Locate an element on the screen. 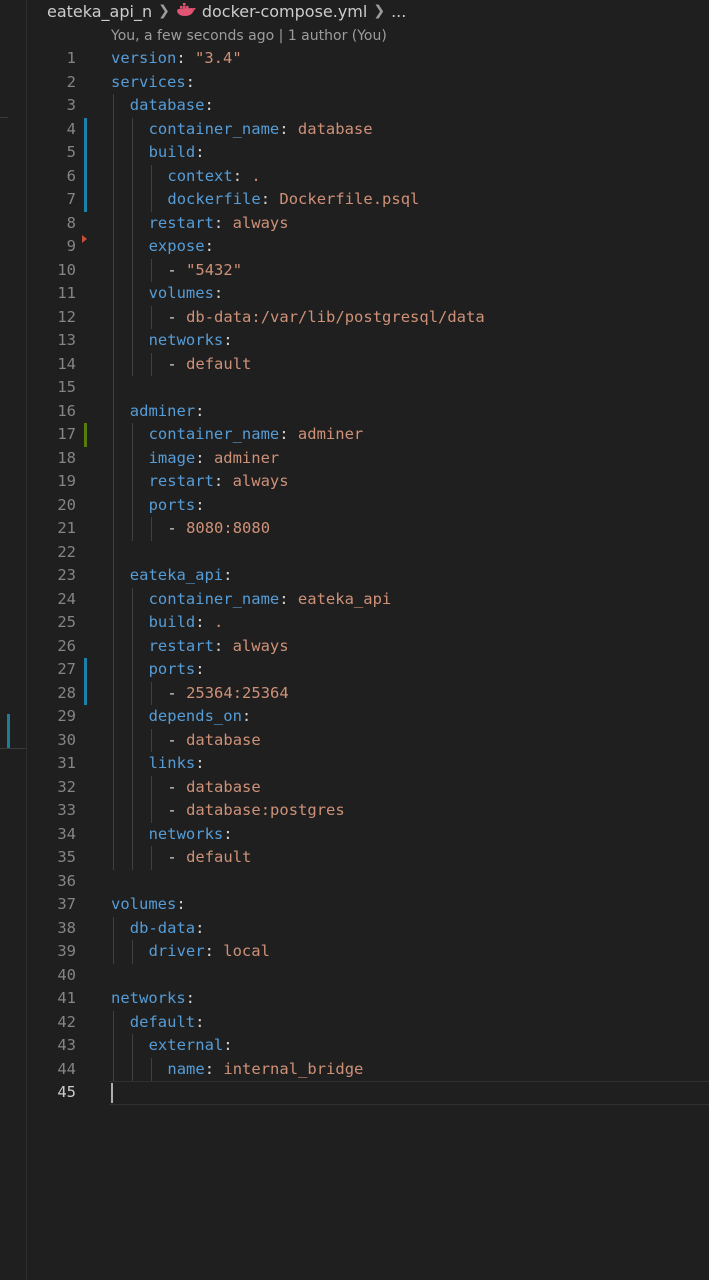  breadcrumb-folder: eateka_api_n is located at coordinates (99, 11).